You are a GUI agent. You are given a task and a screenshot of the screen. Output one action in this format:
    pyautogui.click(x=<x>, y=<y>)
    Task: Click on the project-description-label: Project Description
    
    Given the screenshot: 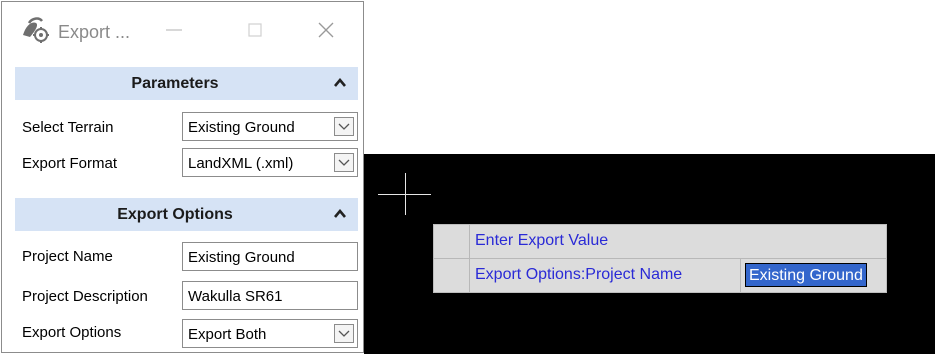 What is the action you would take?
    pyautogui.click(x=85, y=296)
    